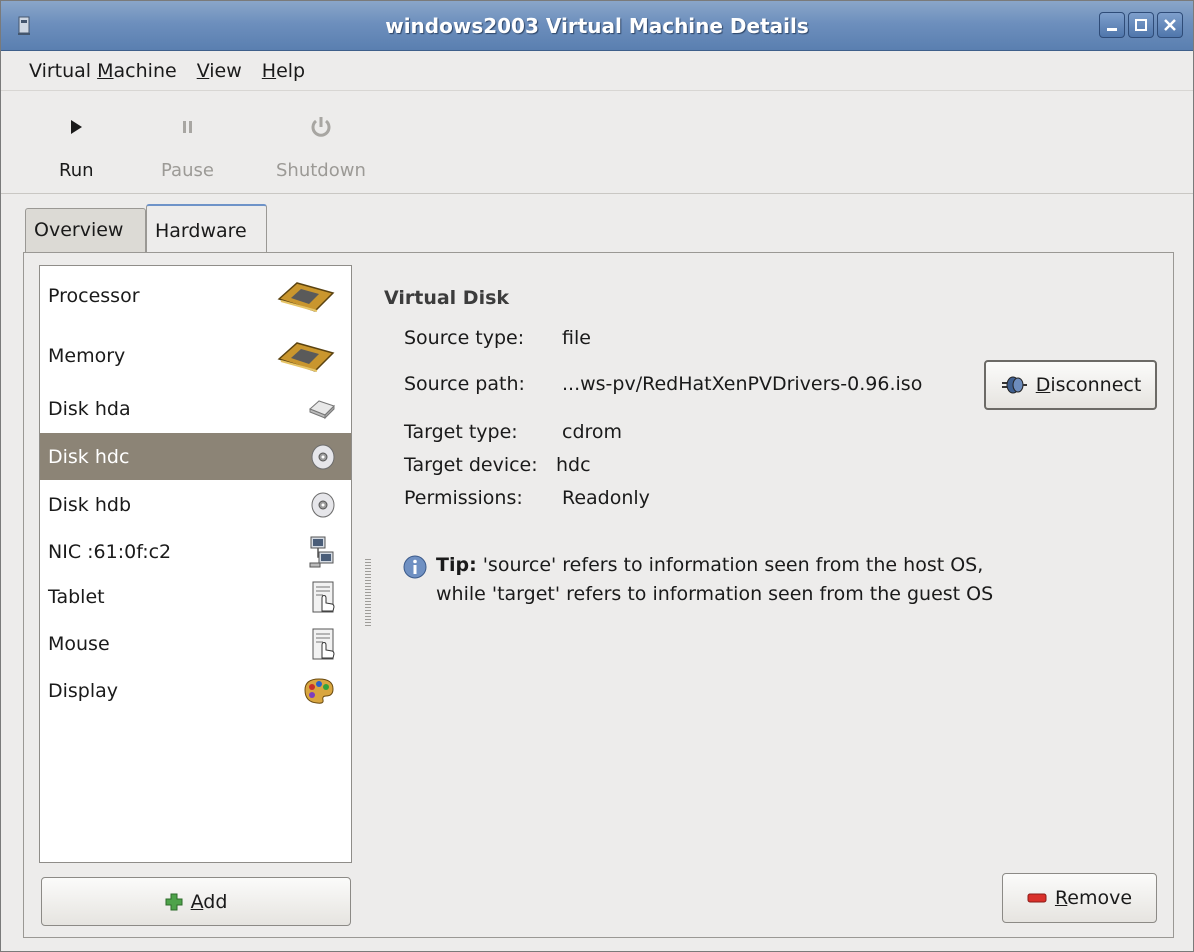 The height and width of the screenshot is (952, 1194). I want to click on menu-view: View, so click(219, 71).